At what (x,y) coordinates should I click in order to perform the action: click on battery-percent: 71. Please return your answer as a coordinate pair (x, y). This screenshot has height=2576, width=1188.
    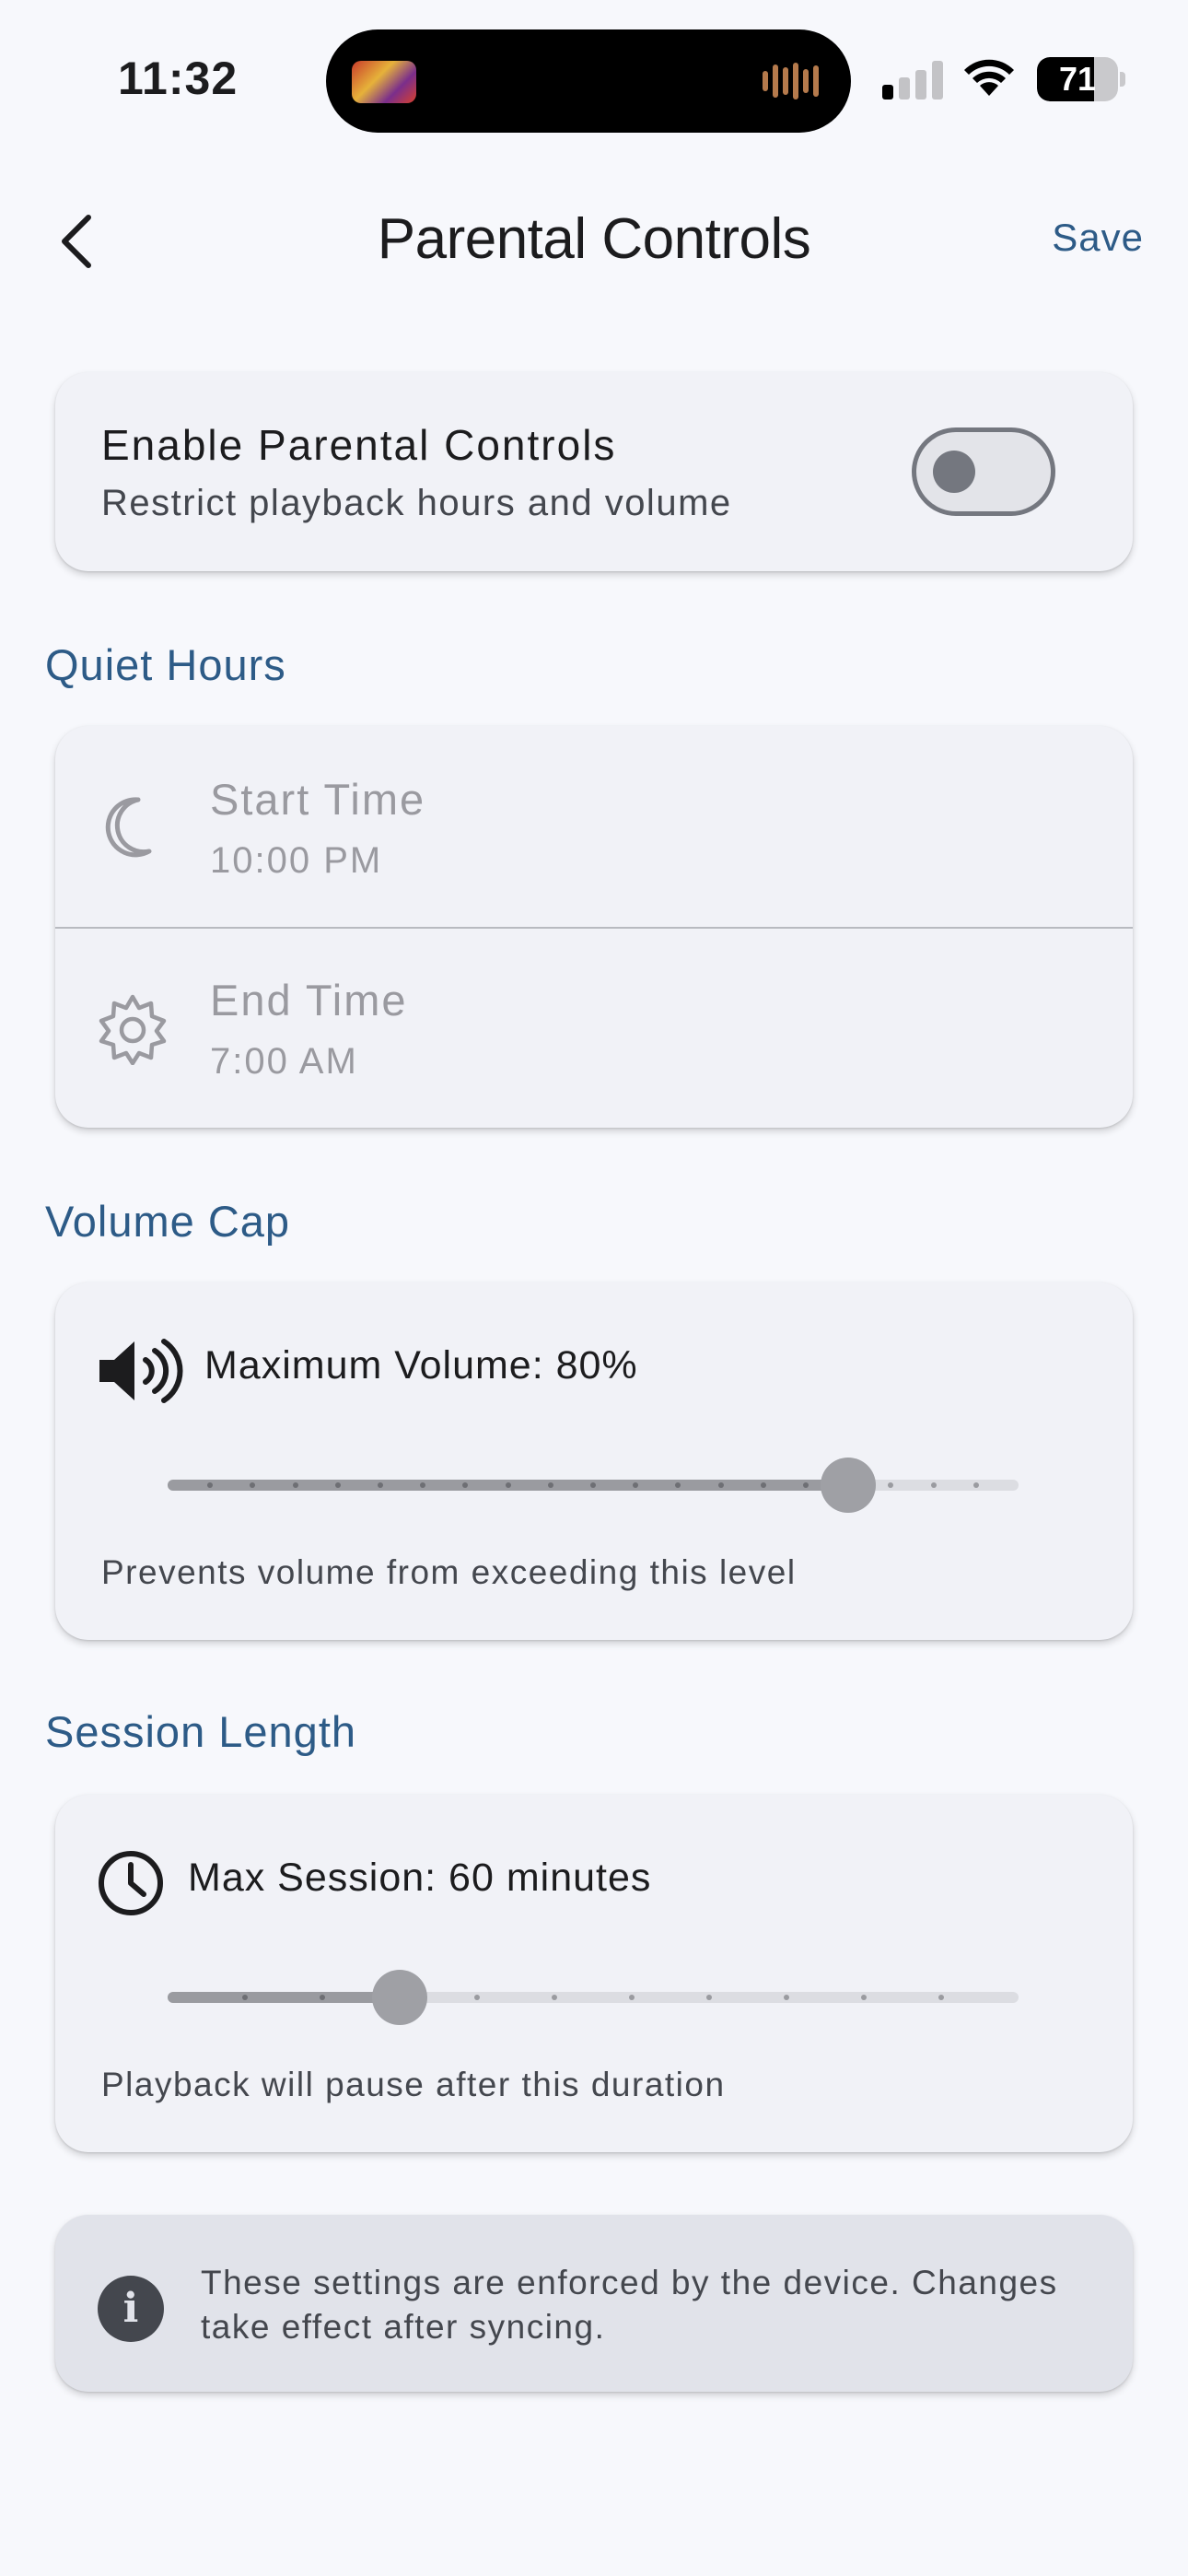
    Looking at the image, I should click on (1077, 79).